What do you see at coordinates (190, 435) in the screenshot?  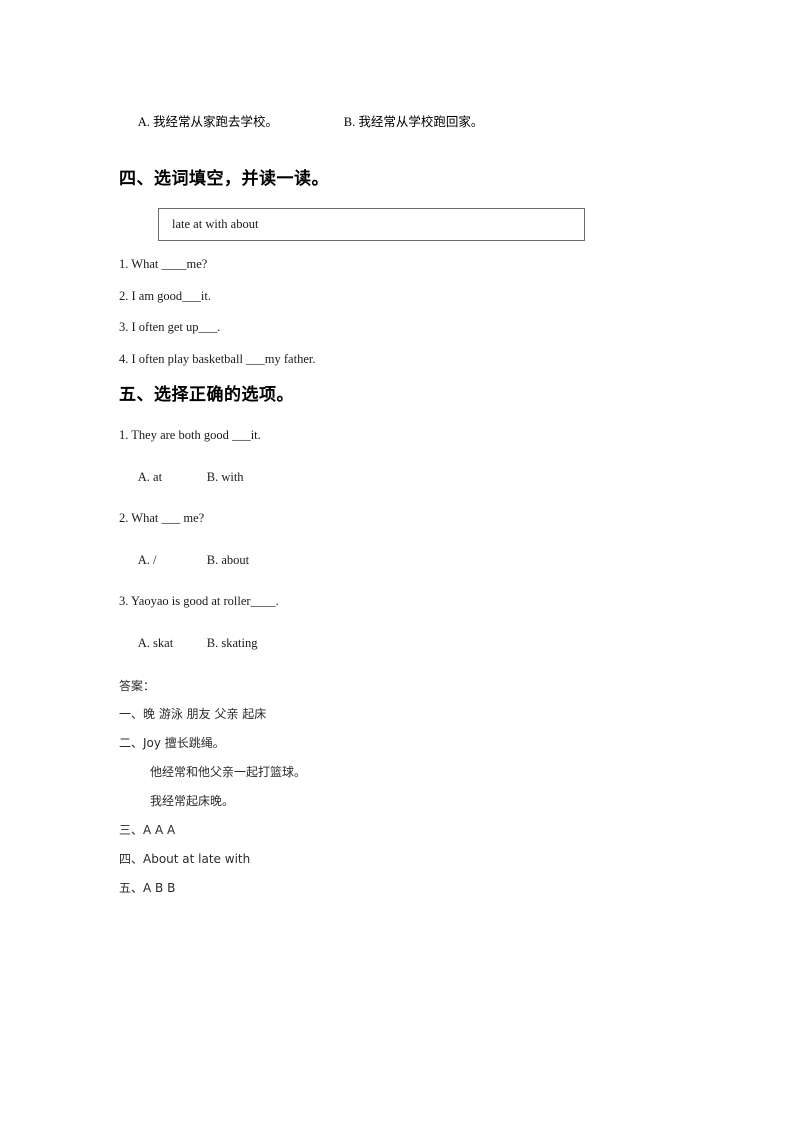 I see `section-five-question-1: 1. They are both good ___it.` at bounding box center [190, 435].